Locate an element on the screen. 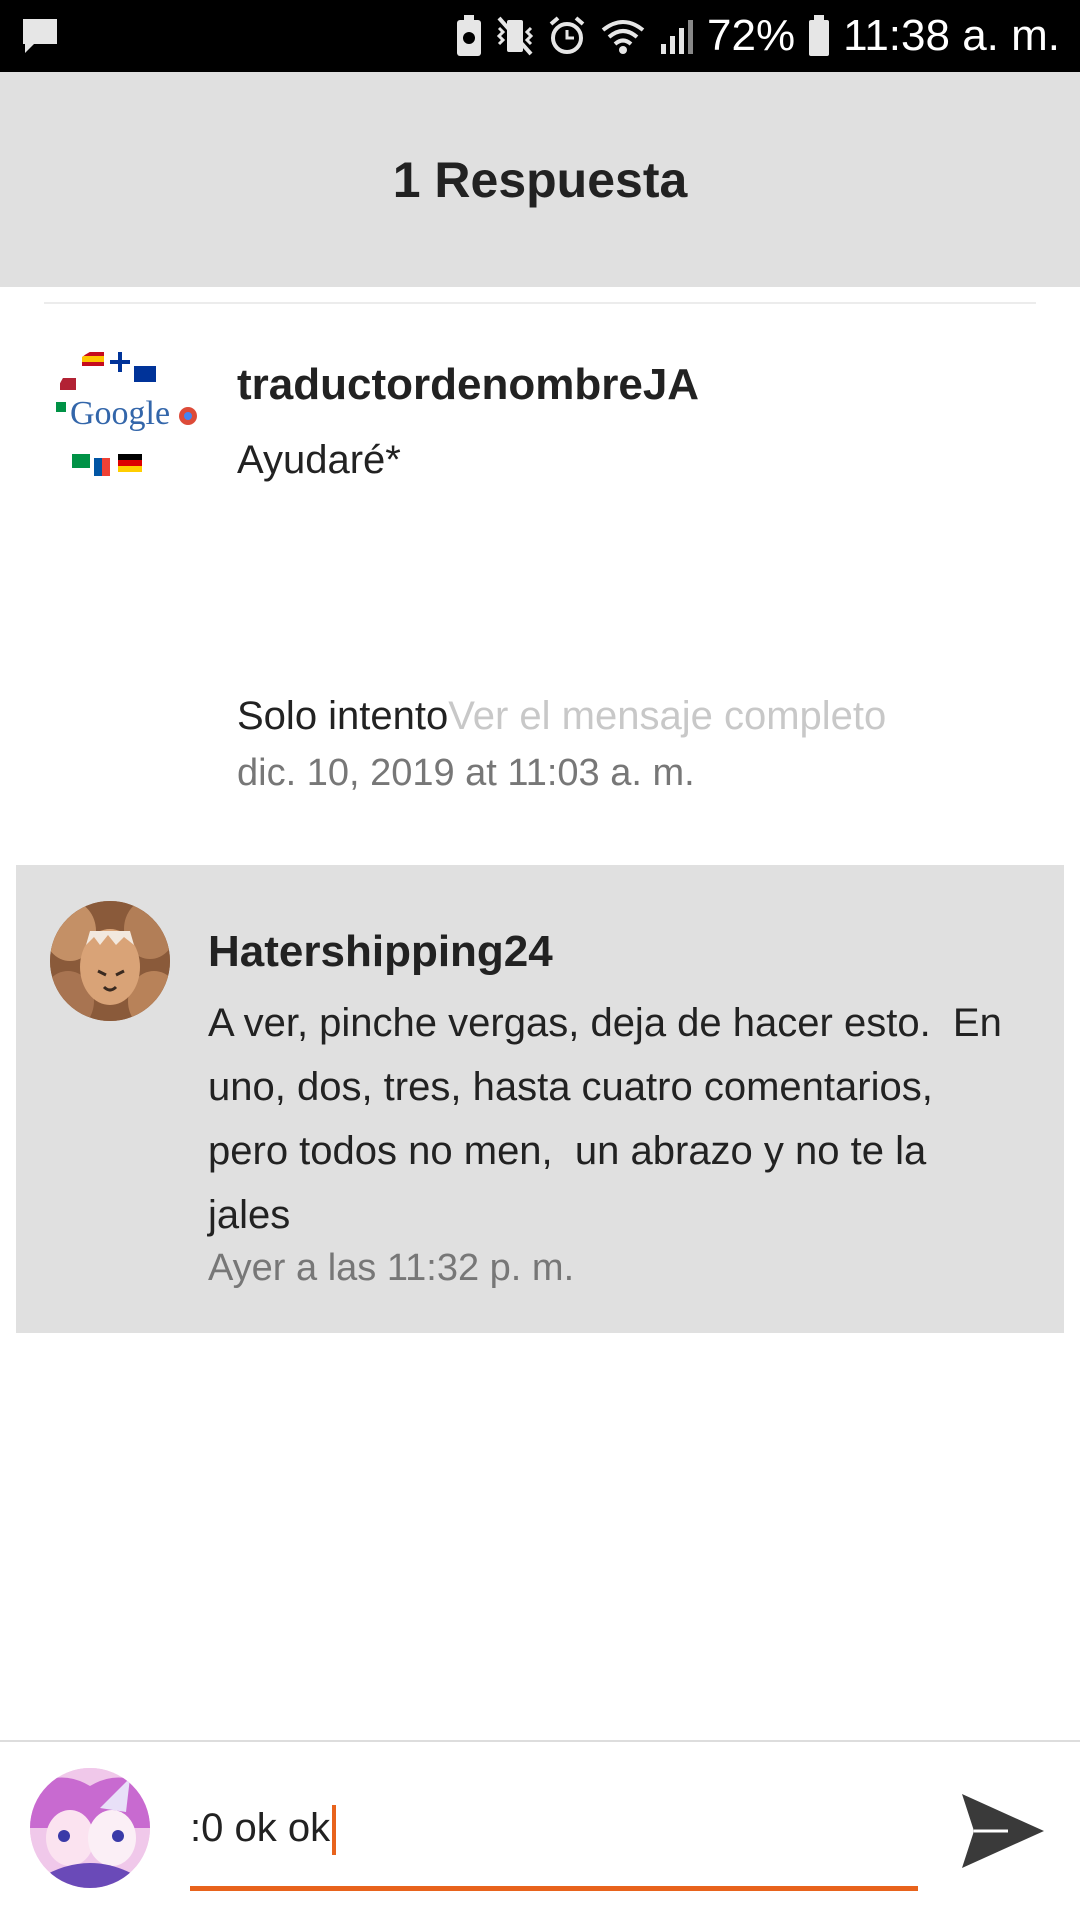  comment-preview: Solo intentoVer el mensaje completo is located at coordinates (561, 716).